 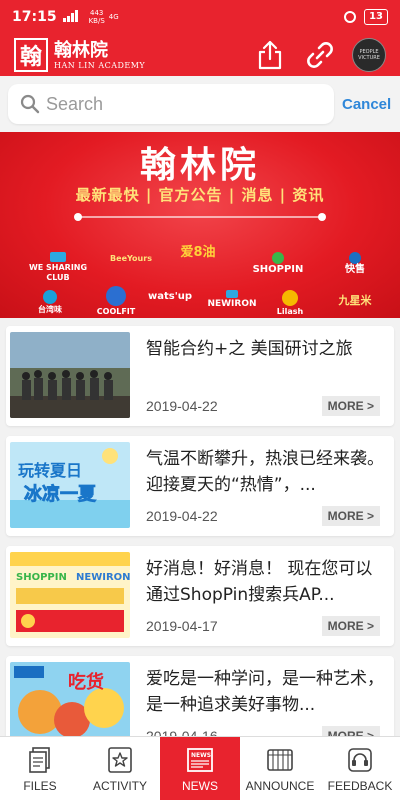 What do you see at coordinates (366, 104) in the screenshot?
I see `cancel-button: Cancel` at bounding box center [366, 104].